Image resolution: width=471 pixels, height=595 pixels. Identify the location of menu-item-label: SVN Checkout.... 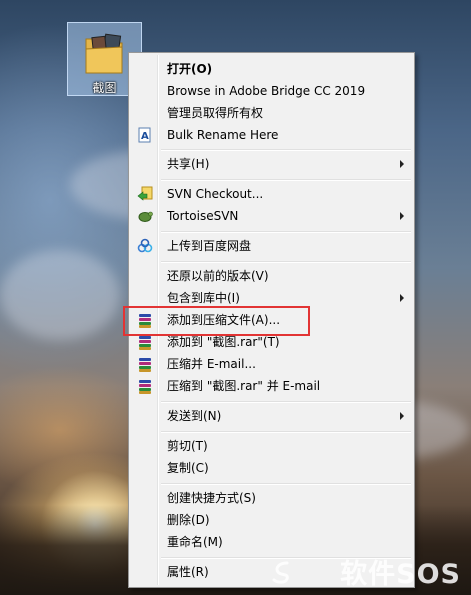
(215, 194).